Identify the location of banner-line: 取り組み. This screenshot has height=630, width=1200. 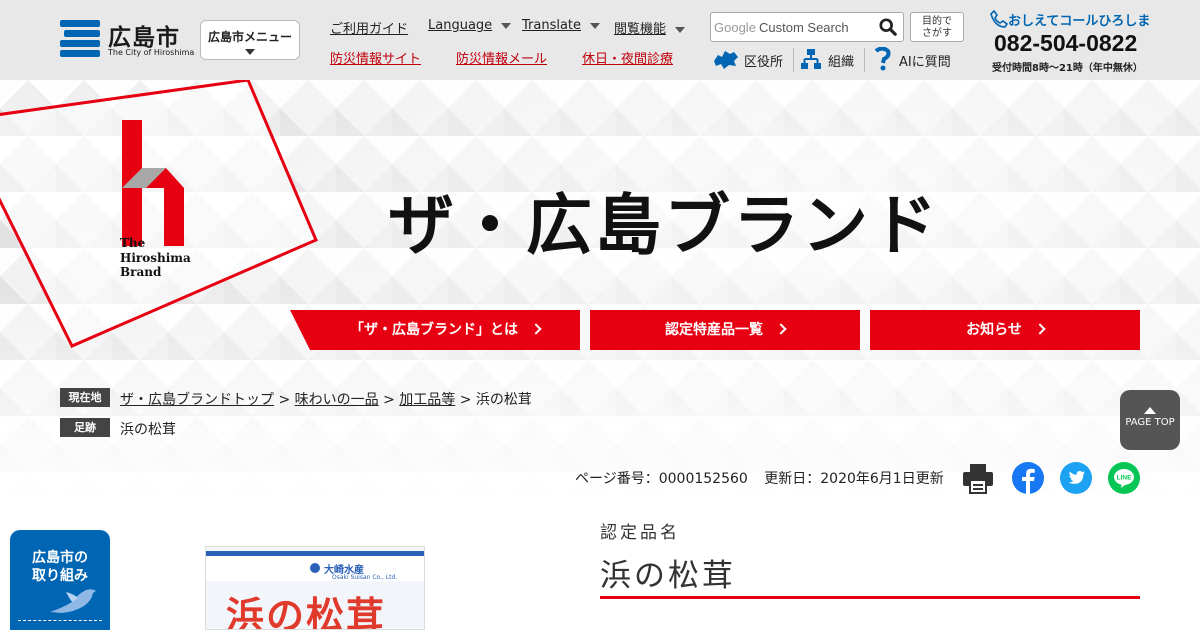
(60, 576).